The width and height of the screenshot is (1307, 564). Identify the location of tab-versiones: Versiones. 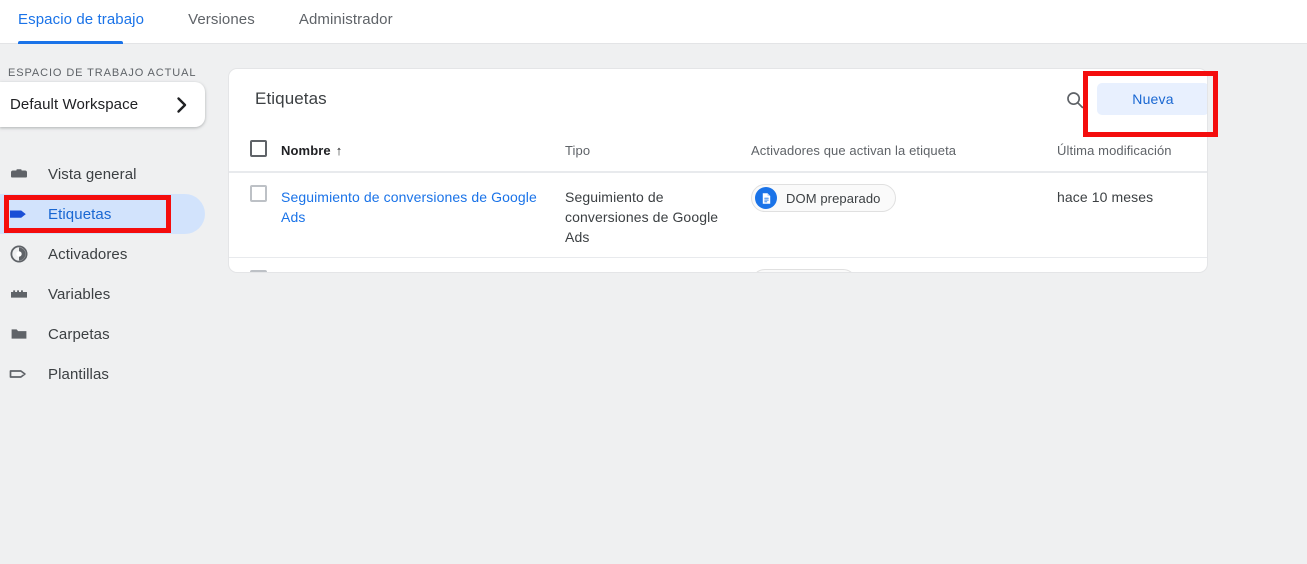
(232, 22).